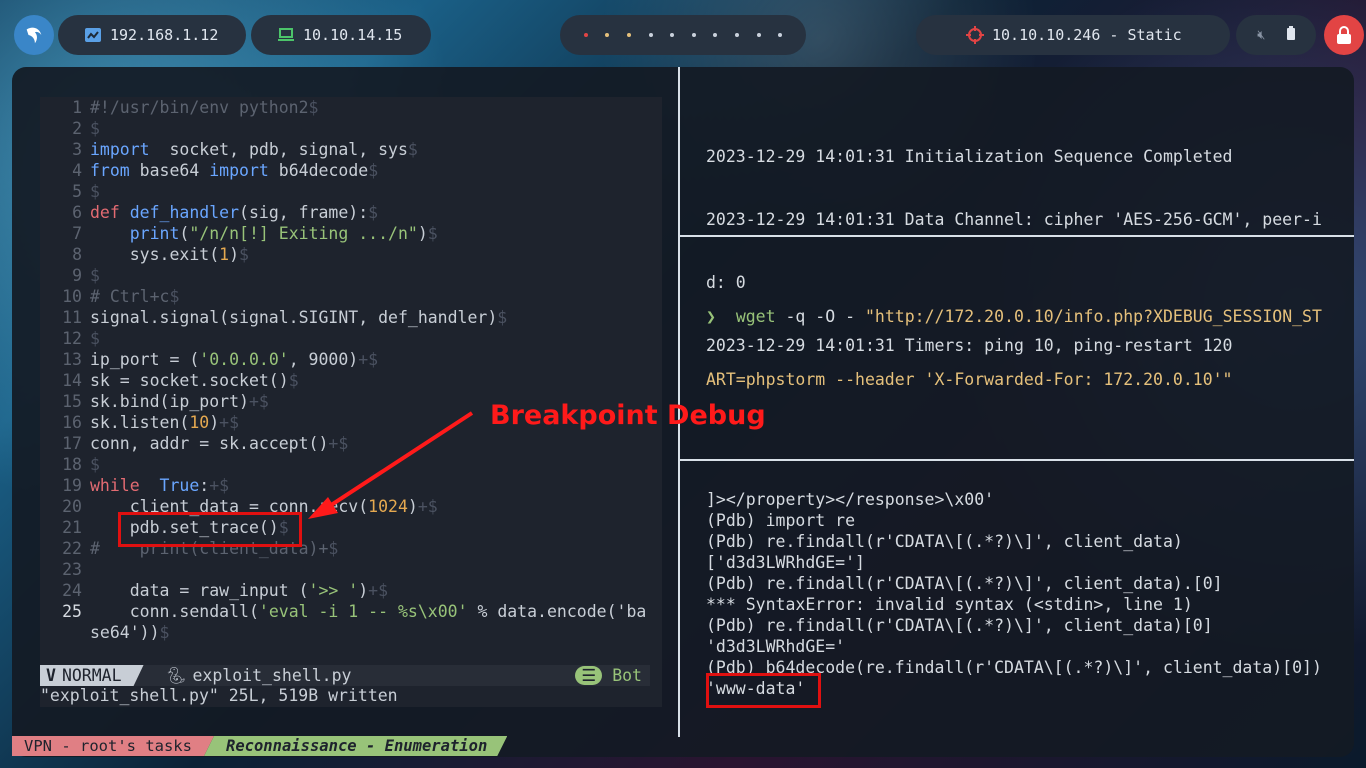 The width and height of the screenshot is (1366, 768). I want to click on network-icon, so click(93, 35).